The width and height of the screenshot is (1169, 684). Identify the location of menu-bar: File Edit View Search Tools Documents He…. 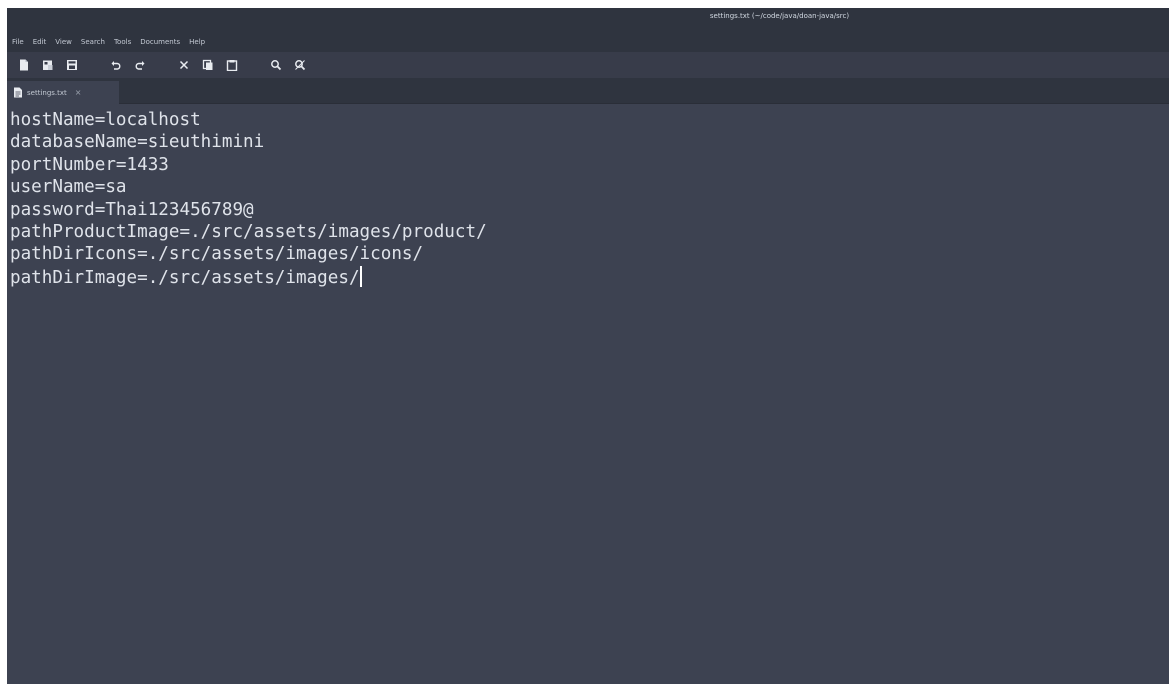
(588, 42).